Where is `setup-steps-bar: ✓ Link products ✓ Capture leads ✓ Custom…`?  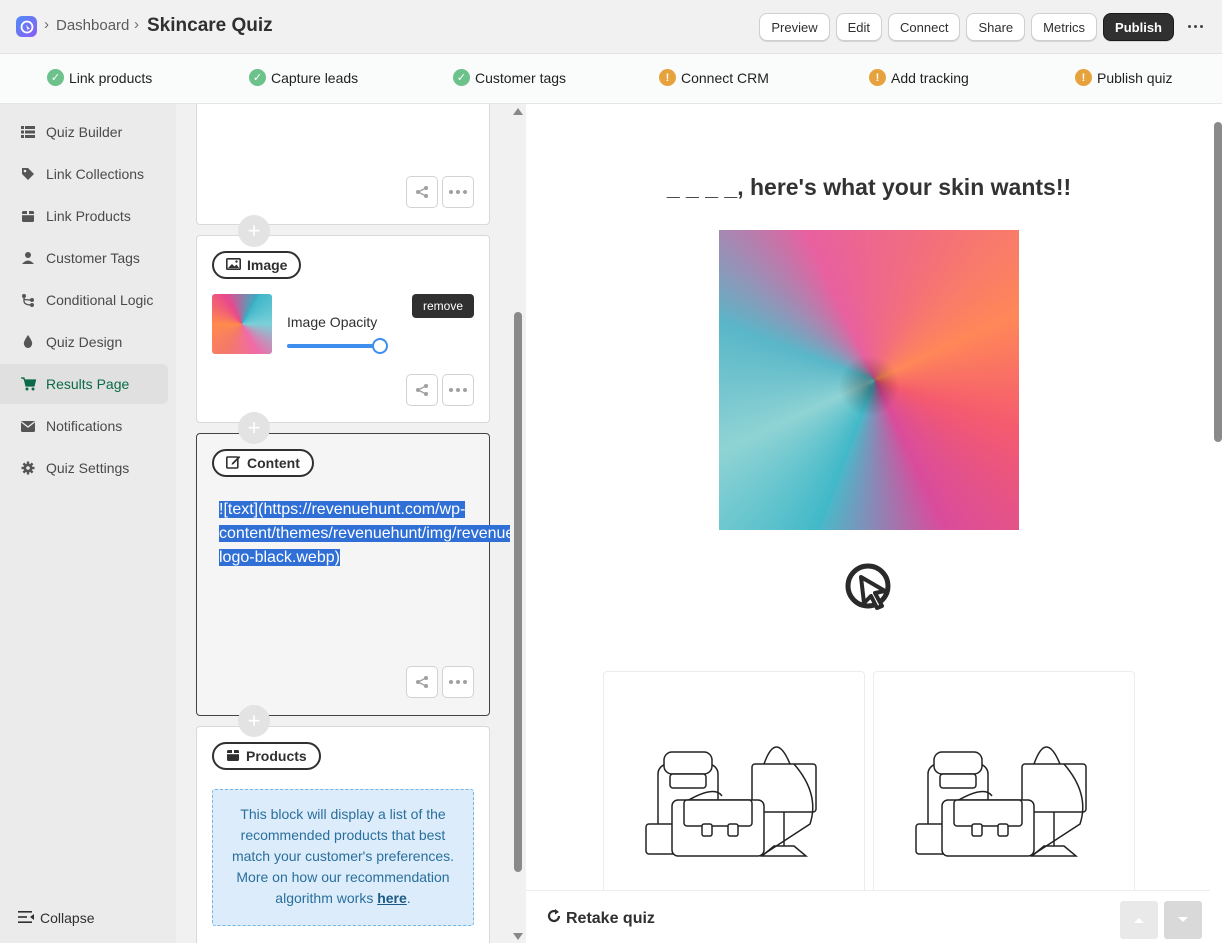 setup-steps-bar: ✓ Link products ✓ Capture leads ✓ Custom… is located at coordinates (611, 79).